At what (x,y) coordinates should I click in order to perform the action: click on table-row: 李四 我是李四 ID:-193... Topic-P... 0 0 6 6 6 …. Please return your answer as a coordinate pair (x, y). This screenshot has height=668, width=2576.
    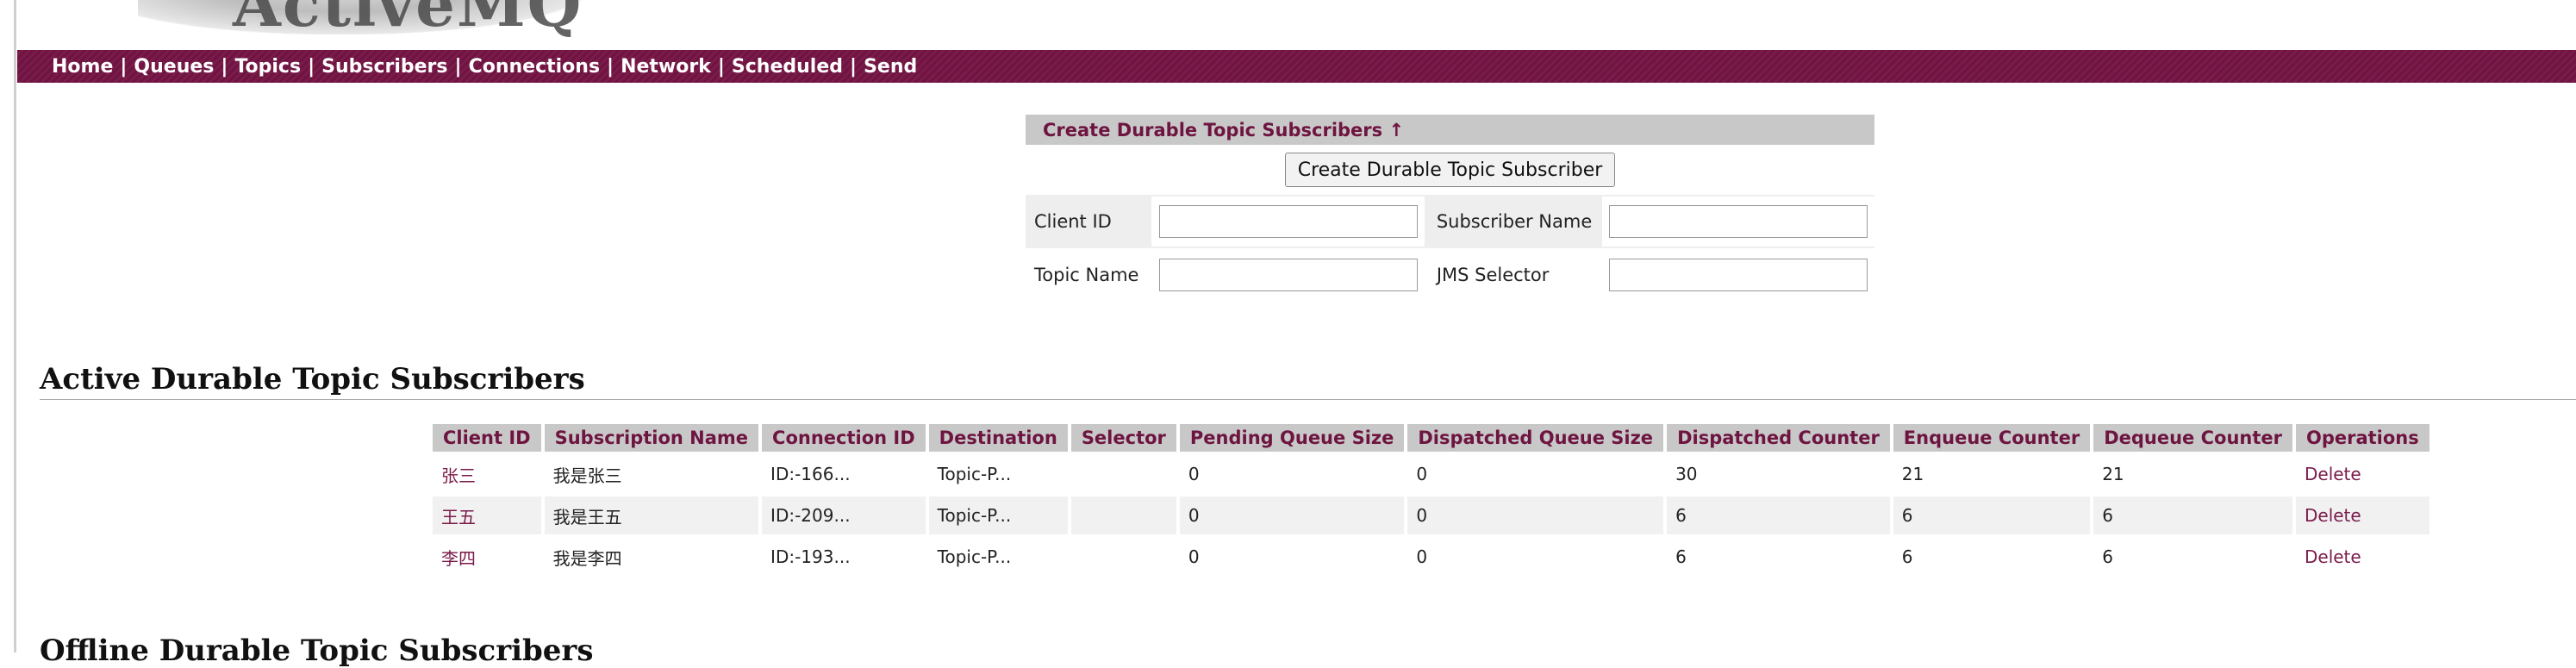
    Looking at the image, I should click on (1431, 557).